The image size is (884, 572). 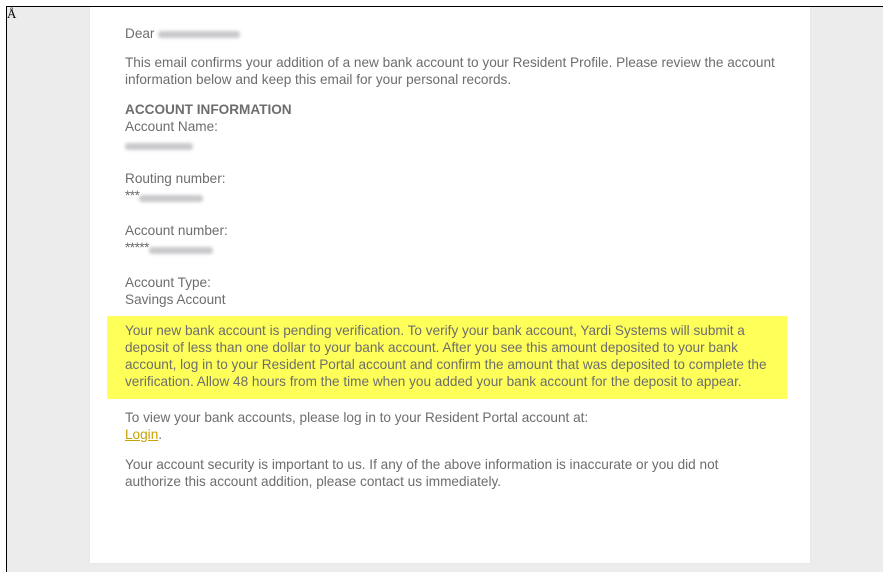 What do you see at coordinates (168, 282) in the screenshot?
I see `field-label: Account Type:` at bounding box center [168, 282].